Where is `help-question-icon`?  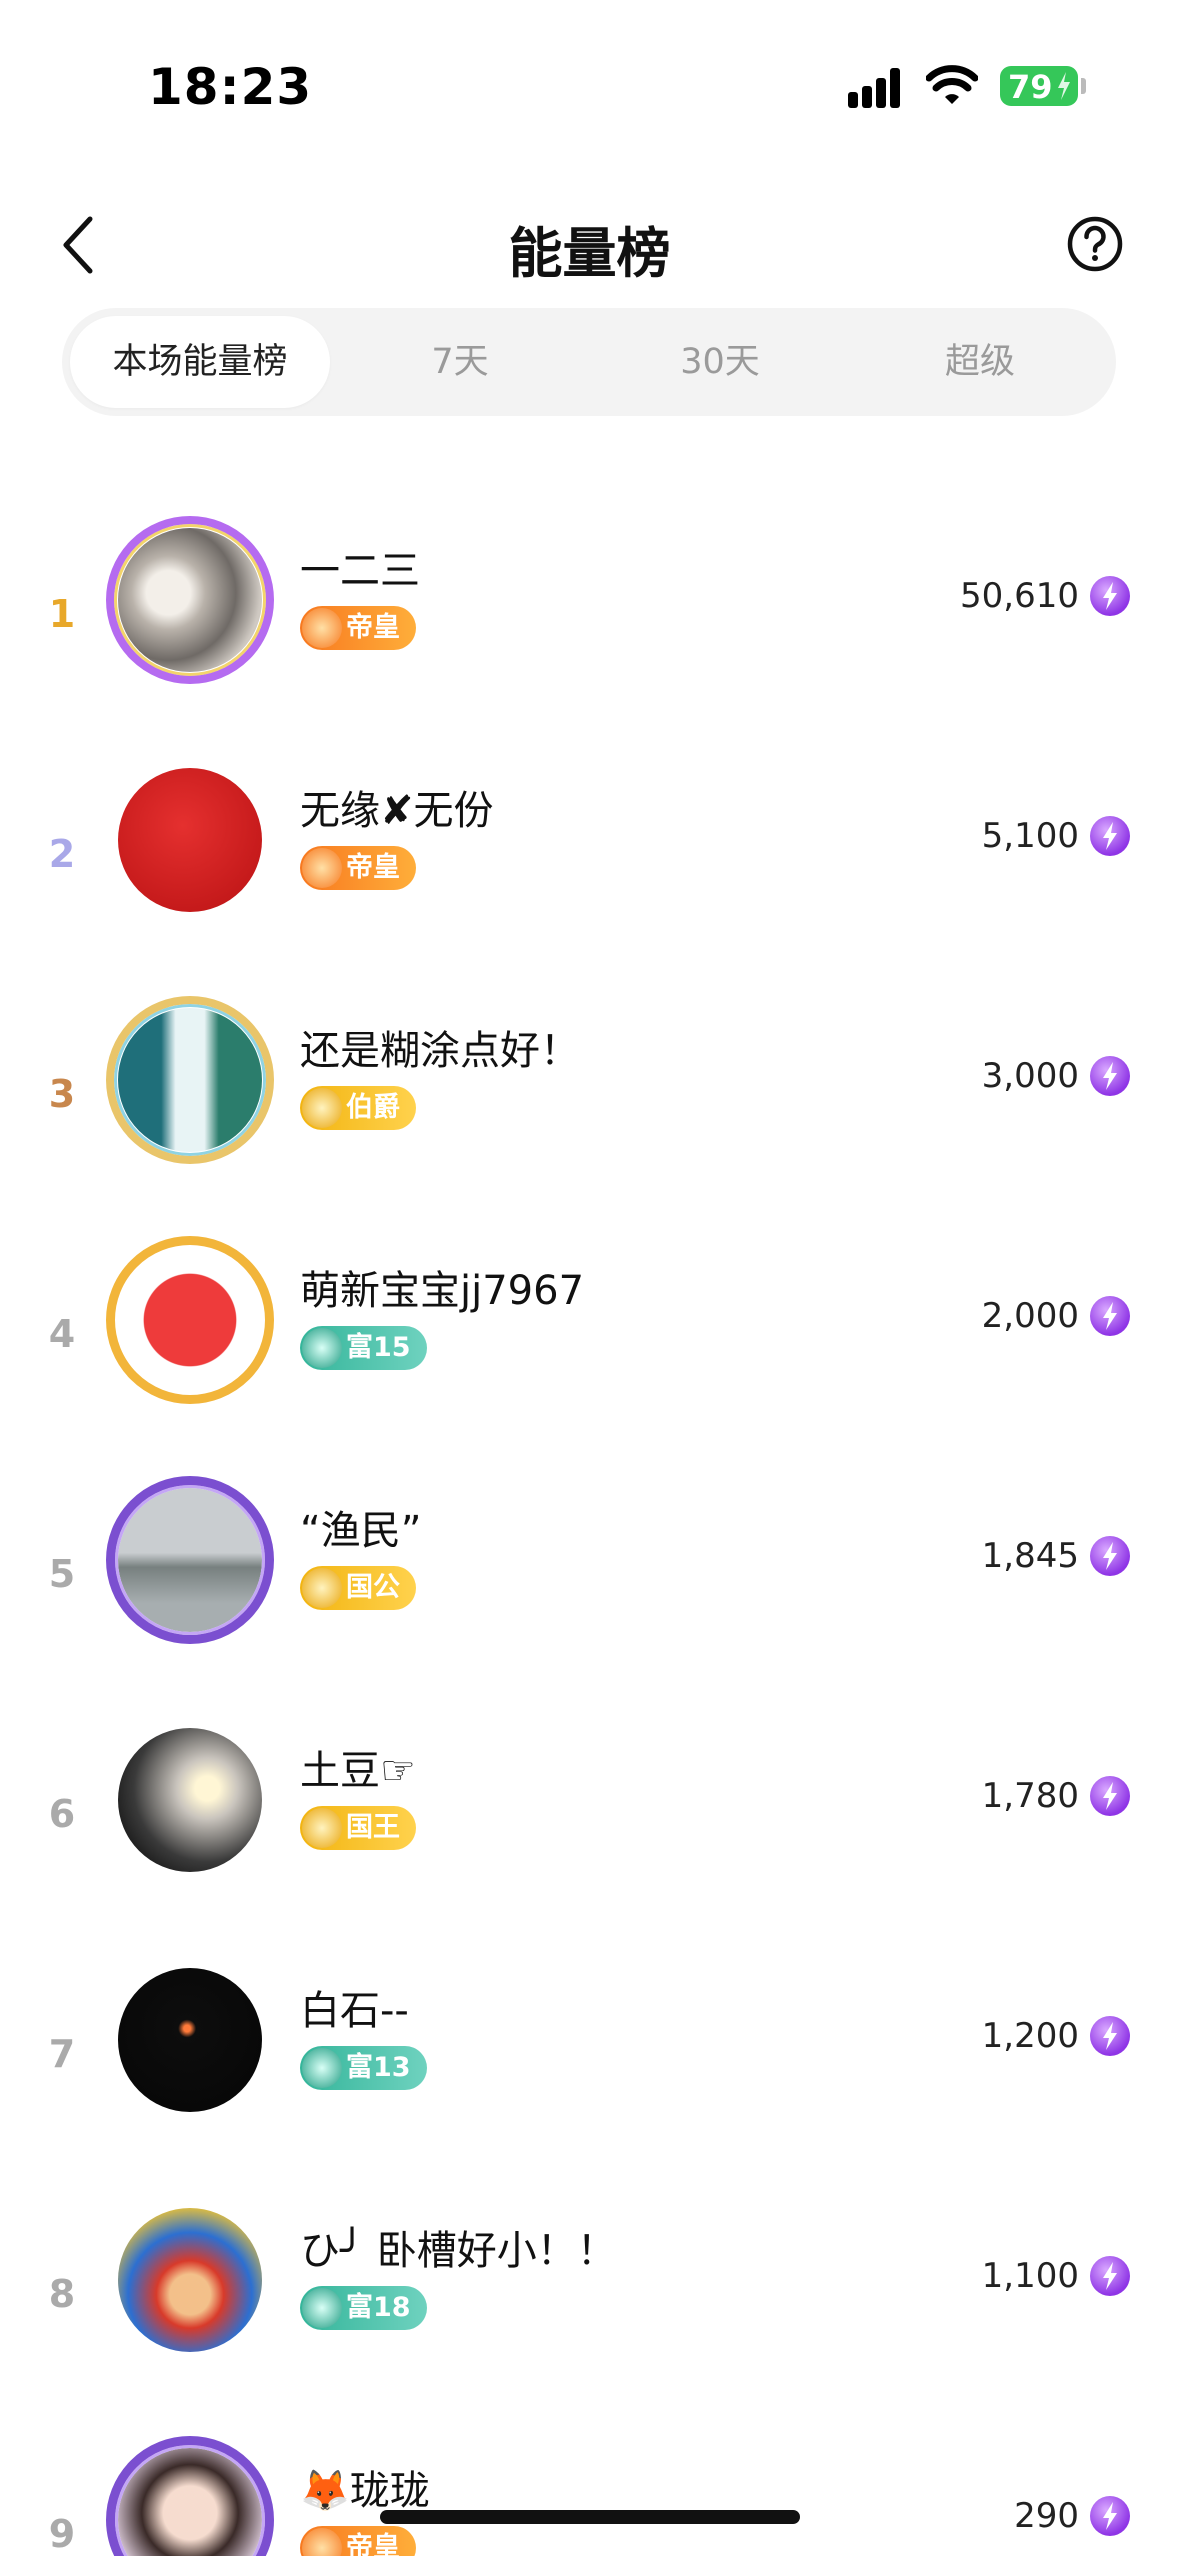 help-question-icon is located at coordinates (1095, 244).